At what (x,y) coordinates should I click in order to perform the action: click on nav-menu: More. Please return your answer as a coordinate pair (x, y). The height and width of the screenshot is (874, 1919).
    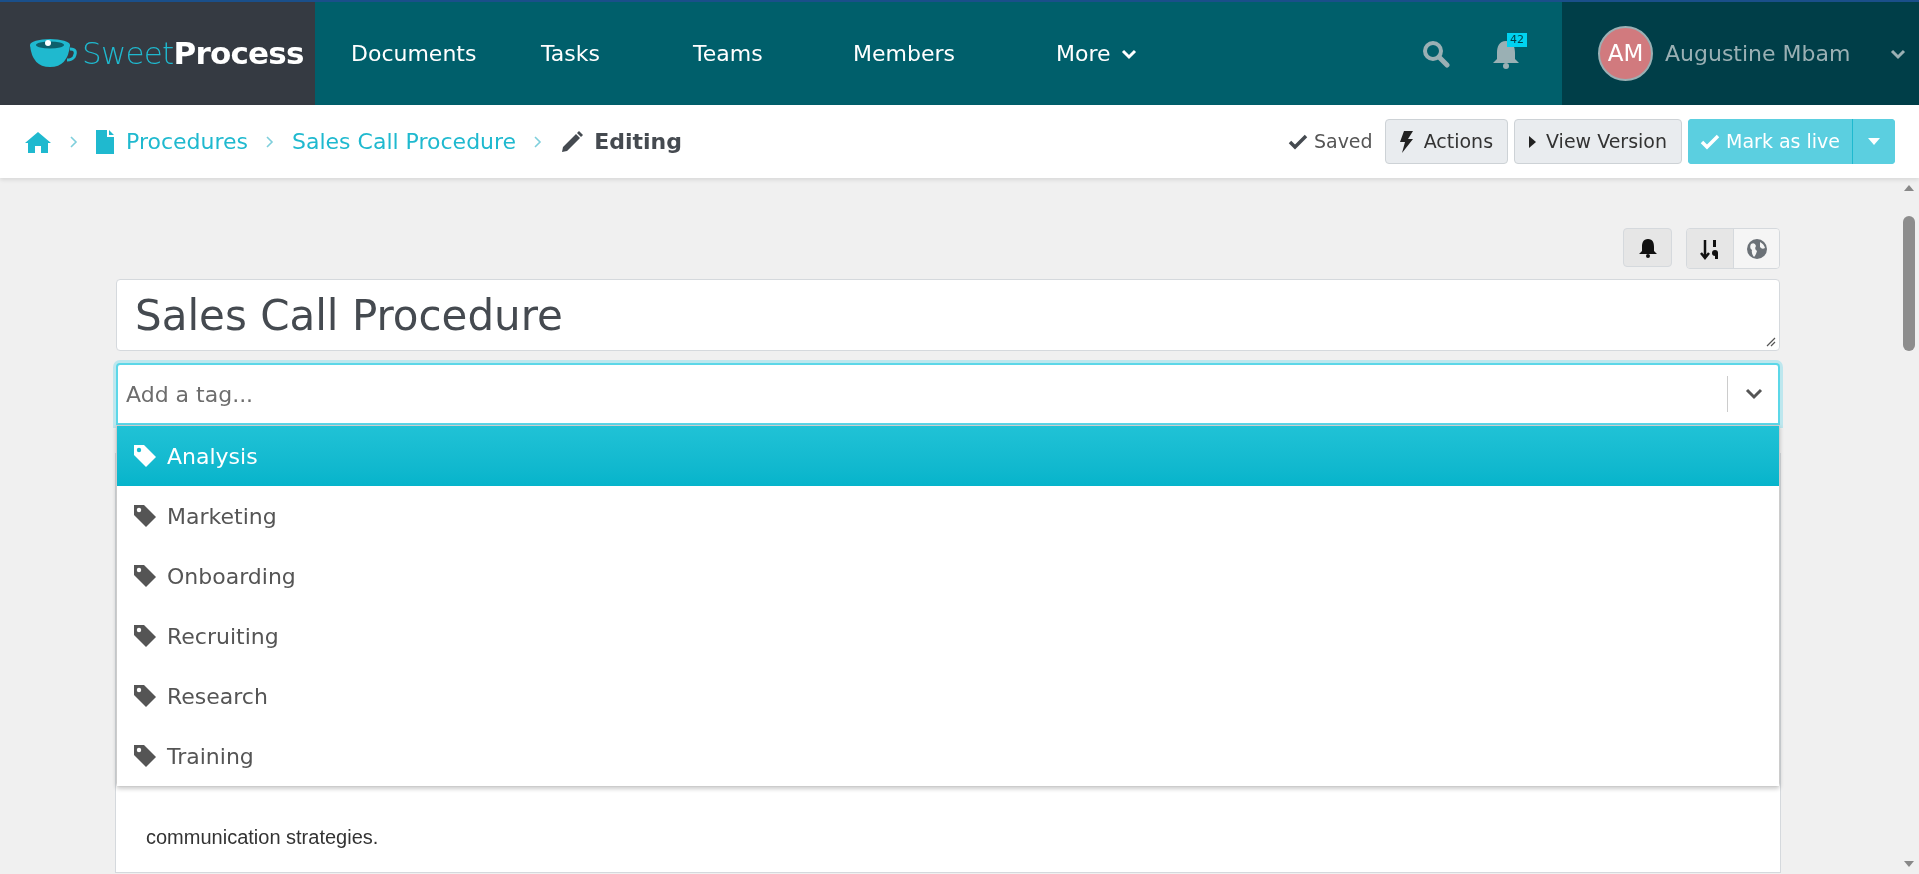
    Looking at the image, I should click on (1090, 53).